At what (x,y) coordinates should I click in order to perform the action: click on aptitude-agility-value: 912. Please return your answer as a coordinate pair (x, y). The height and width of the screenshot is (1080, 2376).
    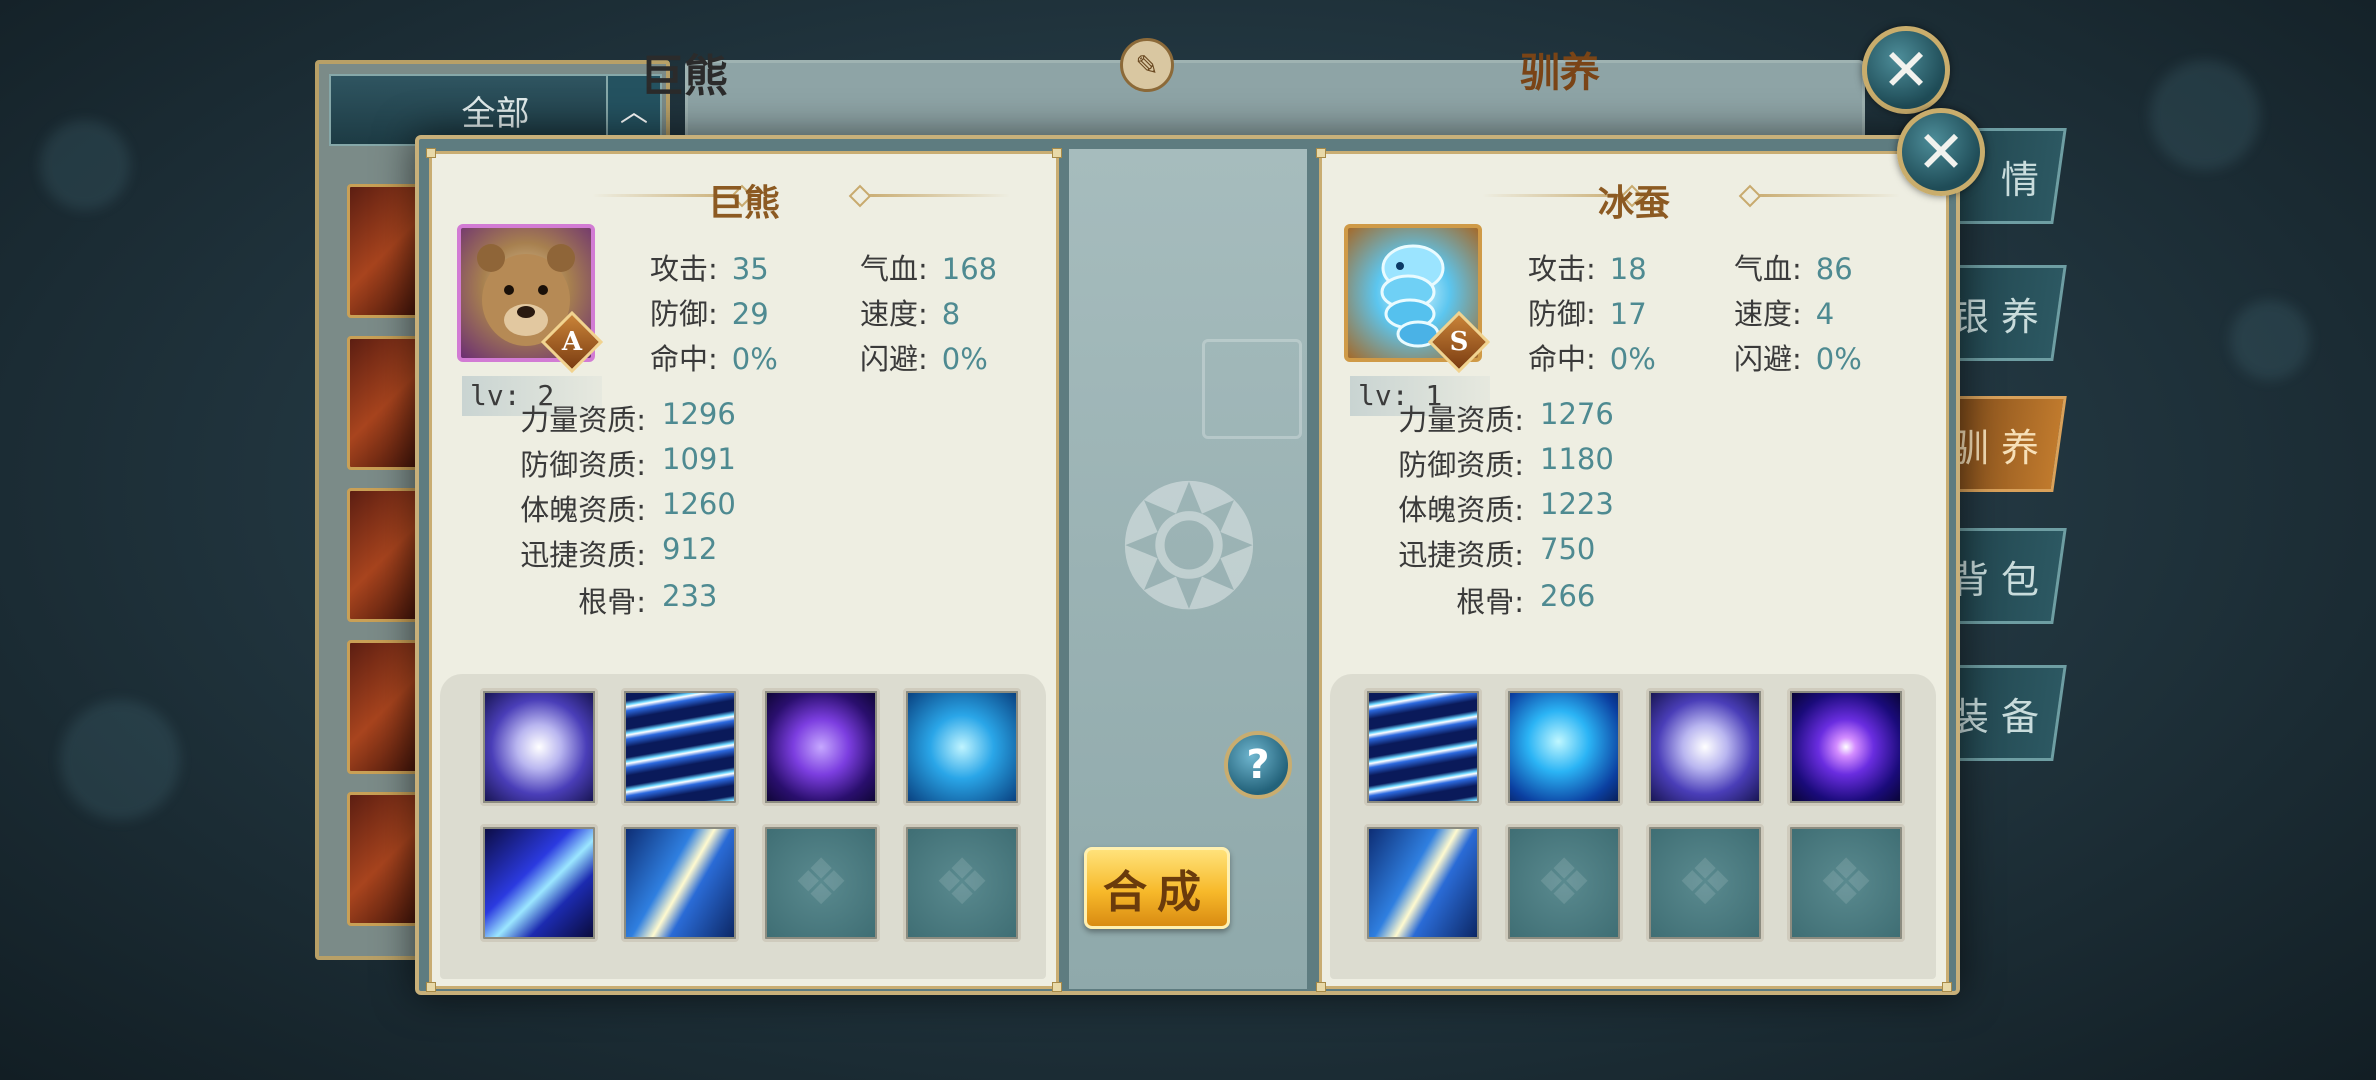
    Looking at the image, I should click on (690, 549).